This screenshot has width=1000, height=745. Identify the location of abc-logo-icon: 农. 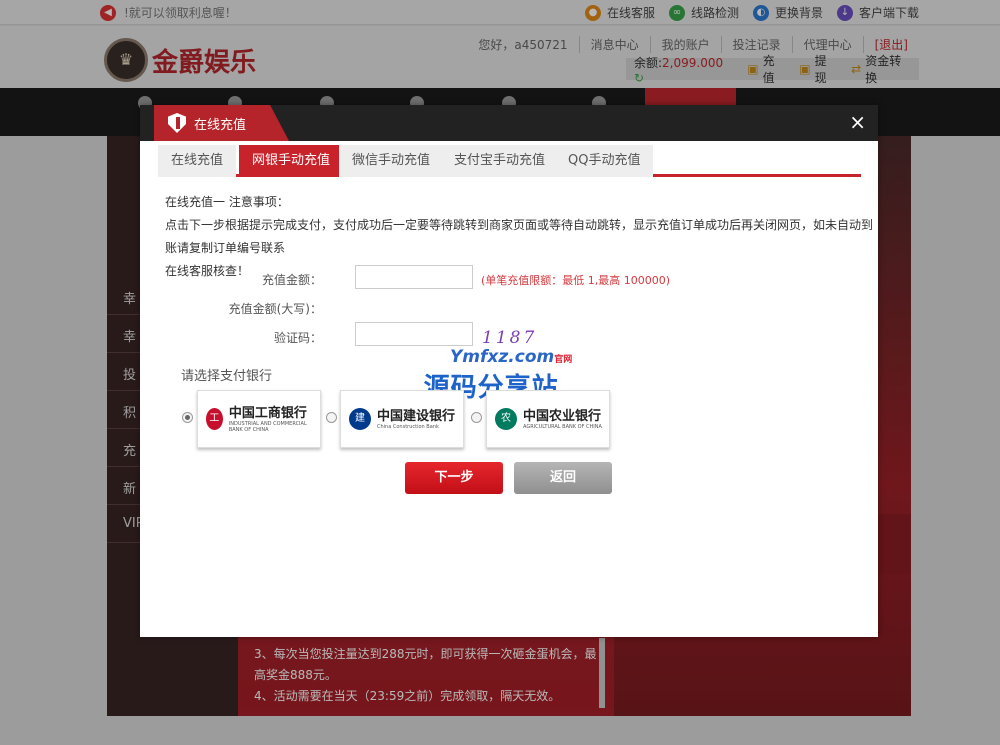
(506, 419).